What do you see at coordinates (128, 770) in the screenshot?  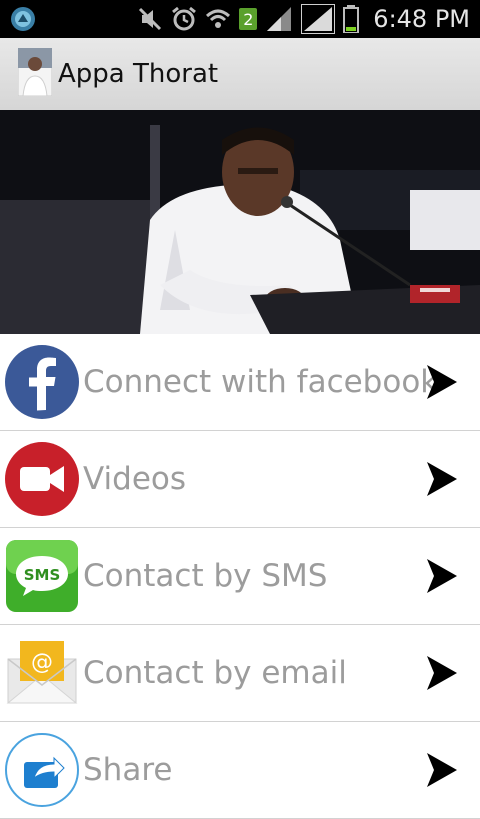 I see `menu-item-label: Share` at bounding box center [128, 770].